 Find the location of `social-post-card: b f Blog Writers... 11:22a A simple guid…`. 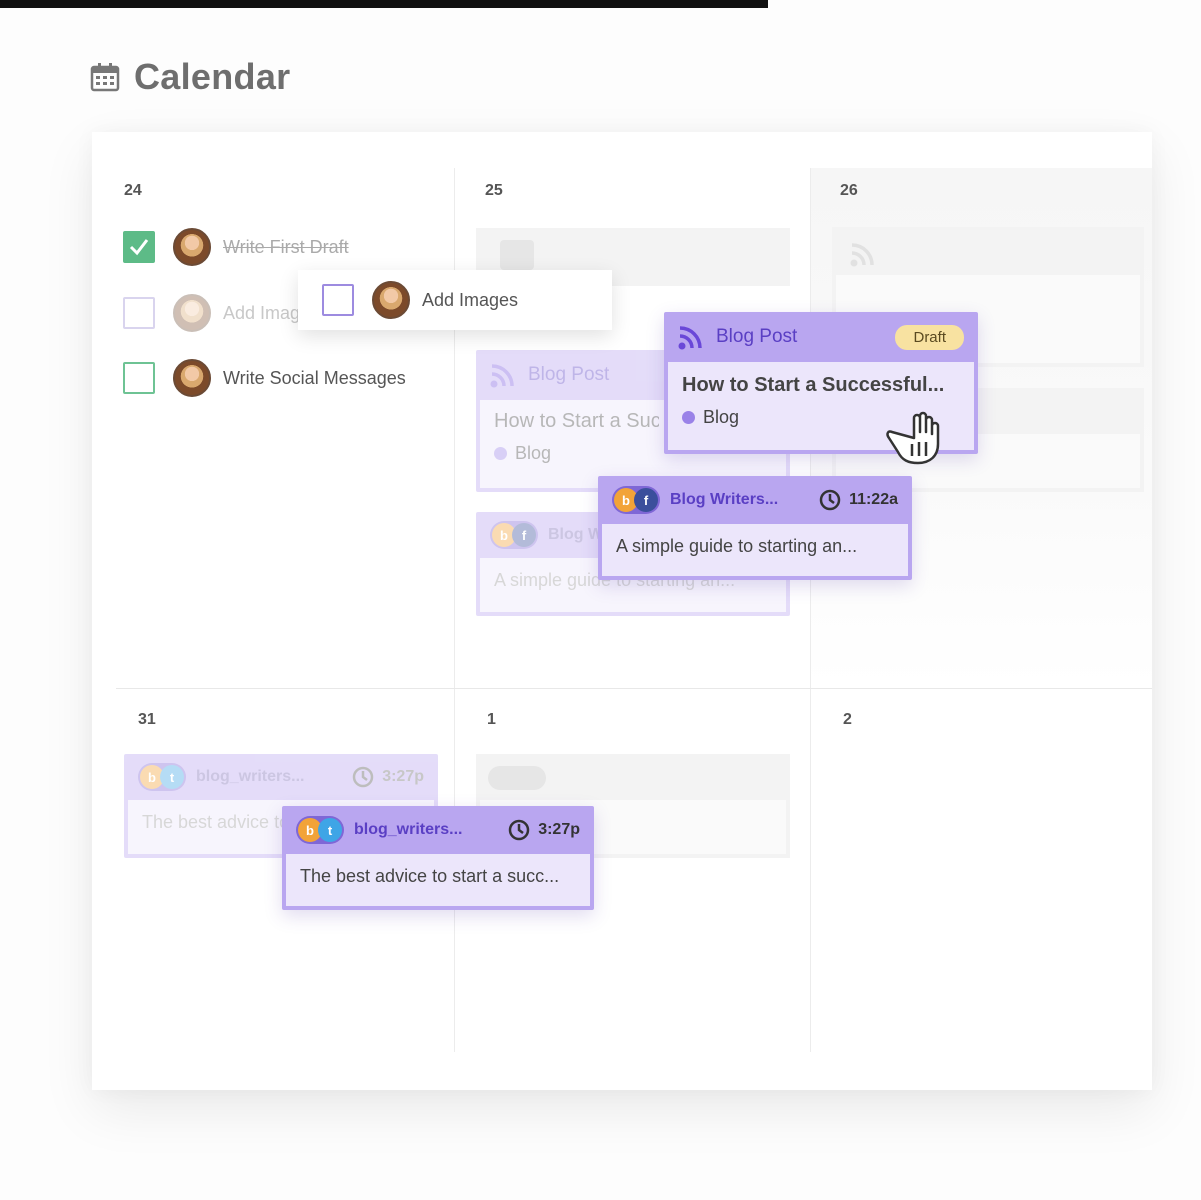

social-post-card: b f Blog Writers... 11:22a A simple guid… is located at coordinates (755, 528).